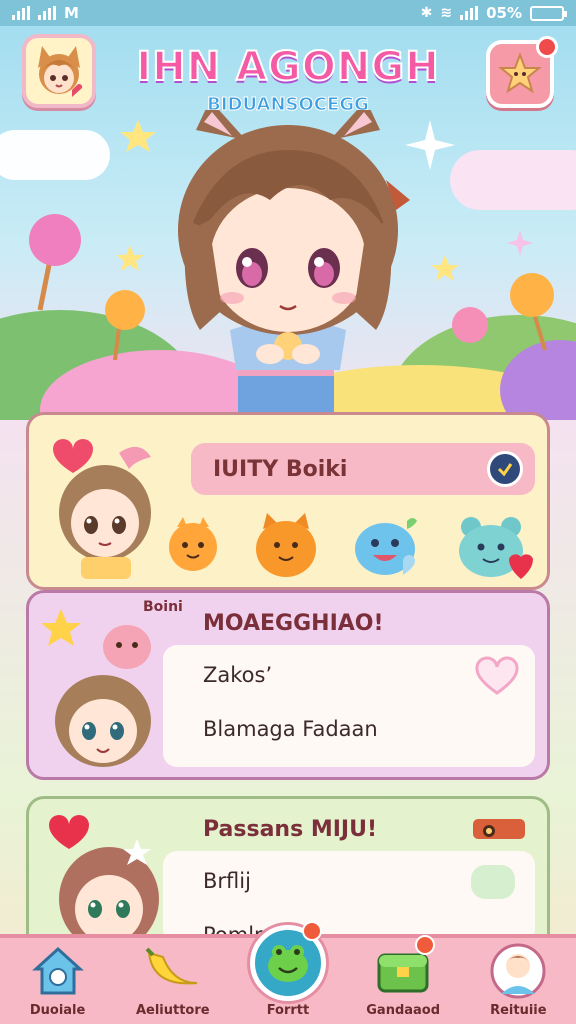 The image size is (576, 1024). Describe the element at coordinates (238, 675) in the screenshot. I see `message-line-1: Zakos’` at that location.